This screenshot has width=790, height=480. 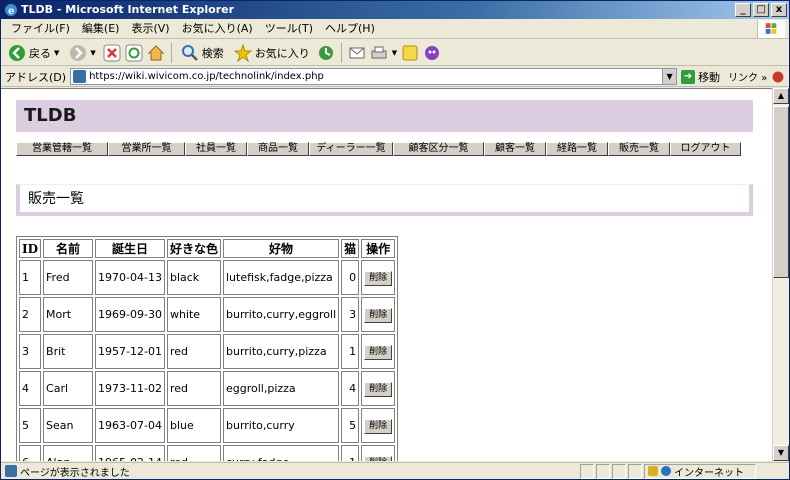 I want to click on maximize-button: □, so click(x=761, y=10).